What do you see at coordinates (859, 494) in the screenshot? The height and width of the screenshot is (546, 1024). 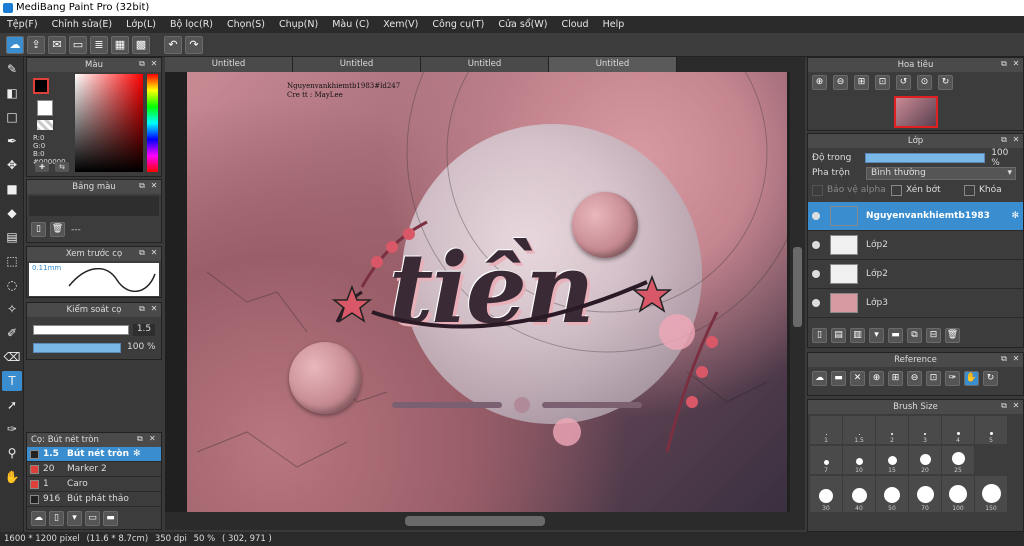 I see `brush-size-cell: 40` at bounding box center [859, 494].